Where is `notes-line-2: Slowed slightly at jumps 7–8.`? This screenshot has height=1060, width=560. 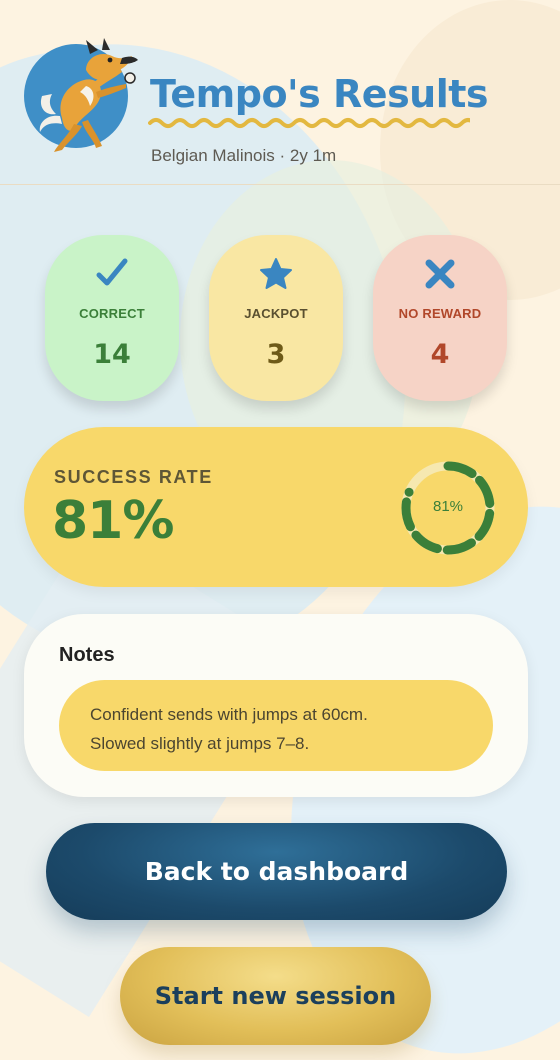 notes-line-2: Slowed slightly at jumps 7–8. is located at coordinates (200, 743).